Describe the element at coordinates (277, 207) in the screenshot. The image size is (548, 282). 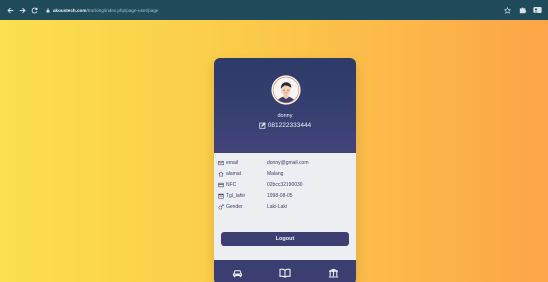
I see `info-value-gender: Laki-Laki` at that location.